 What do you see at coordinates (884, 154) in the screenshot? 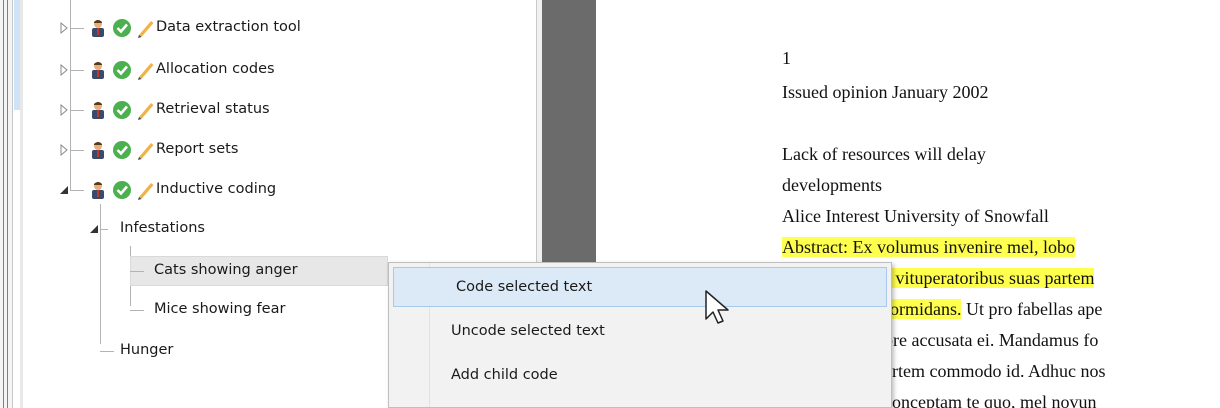
I see `document-line: Lack of resources will delay` at bounding box center [884, 154].